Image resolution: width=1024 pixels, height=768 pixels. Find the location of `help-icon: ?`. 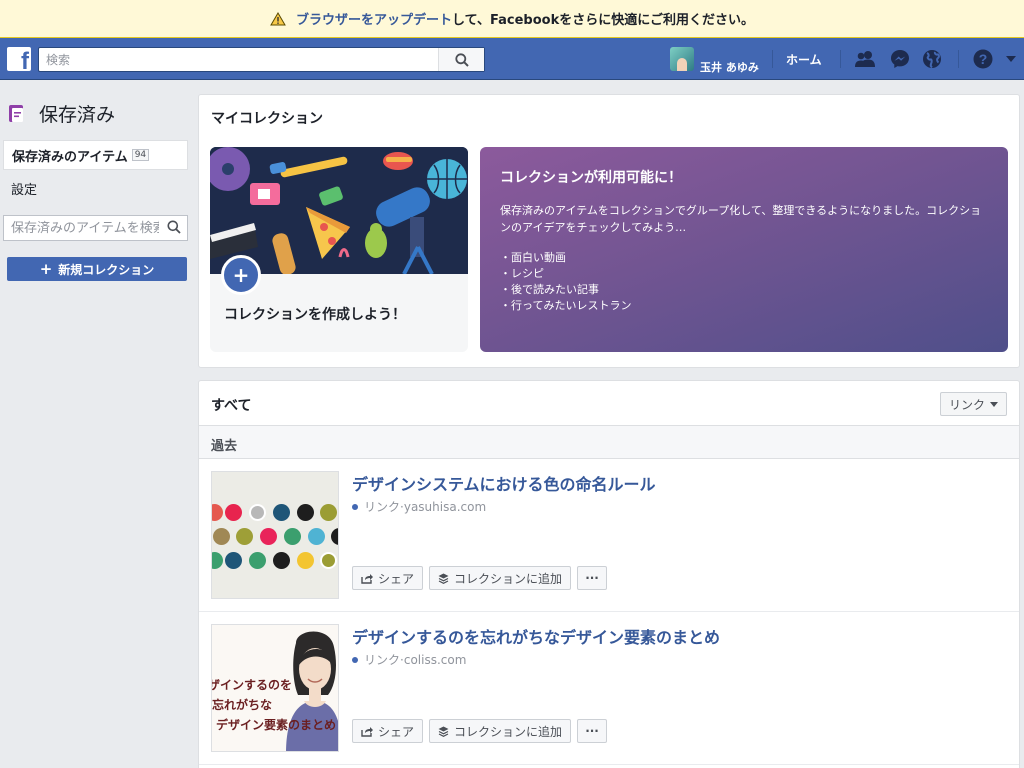

help-icon: ? is located at coordinates (983, 59).